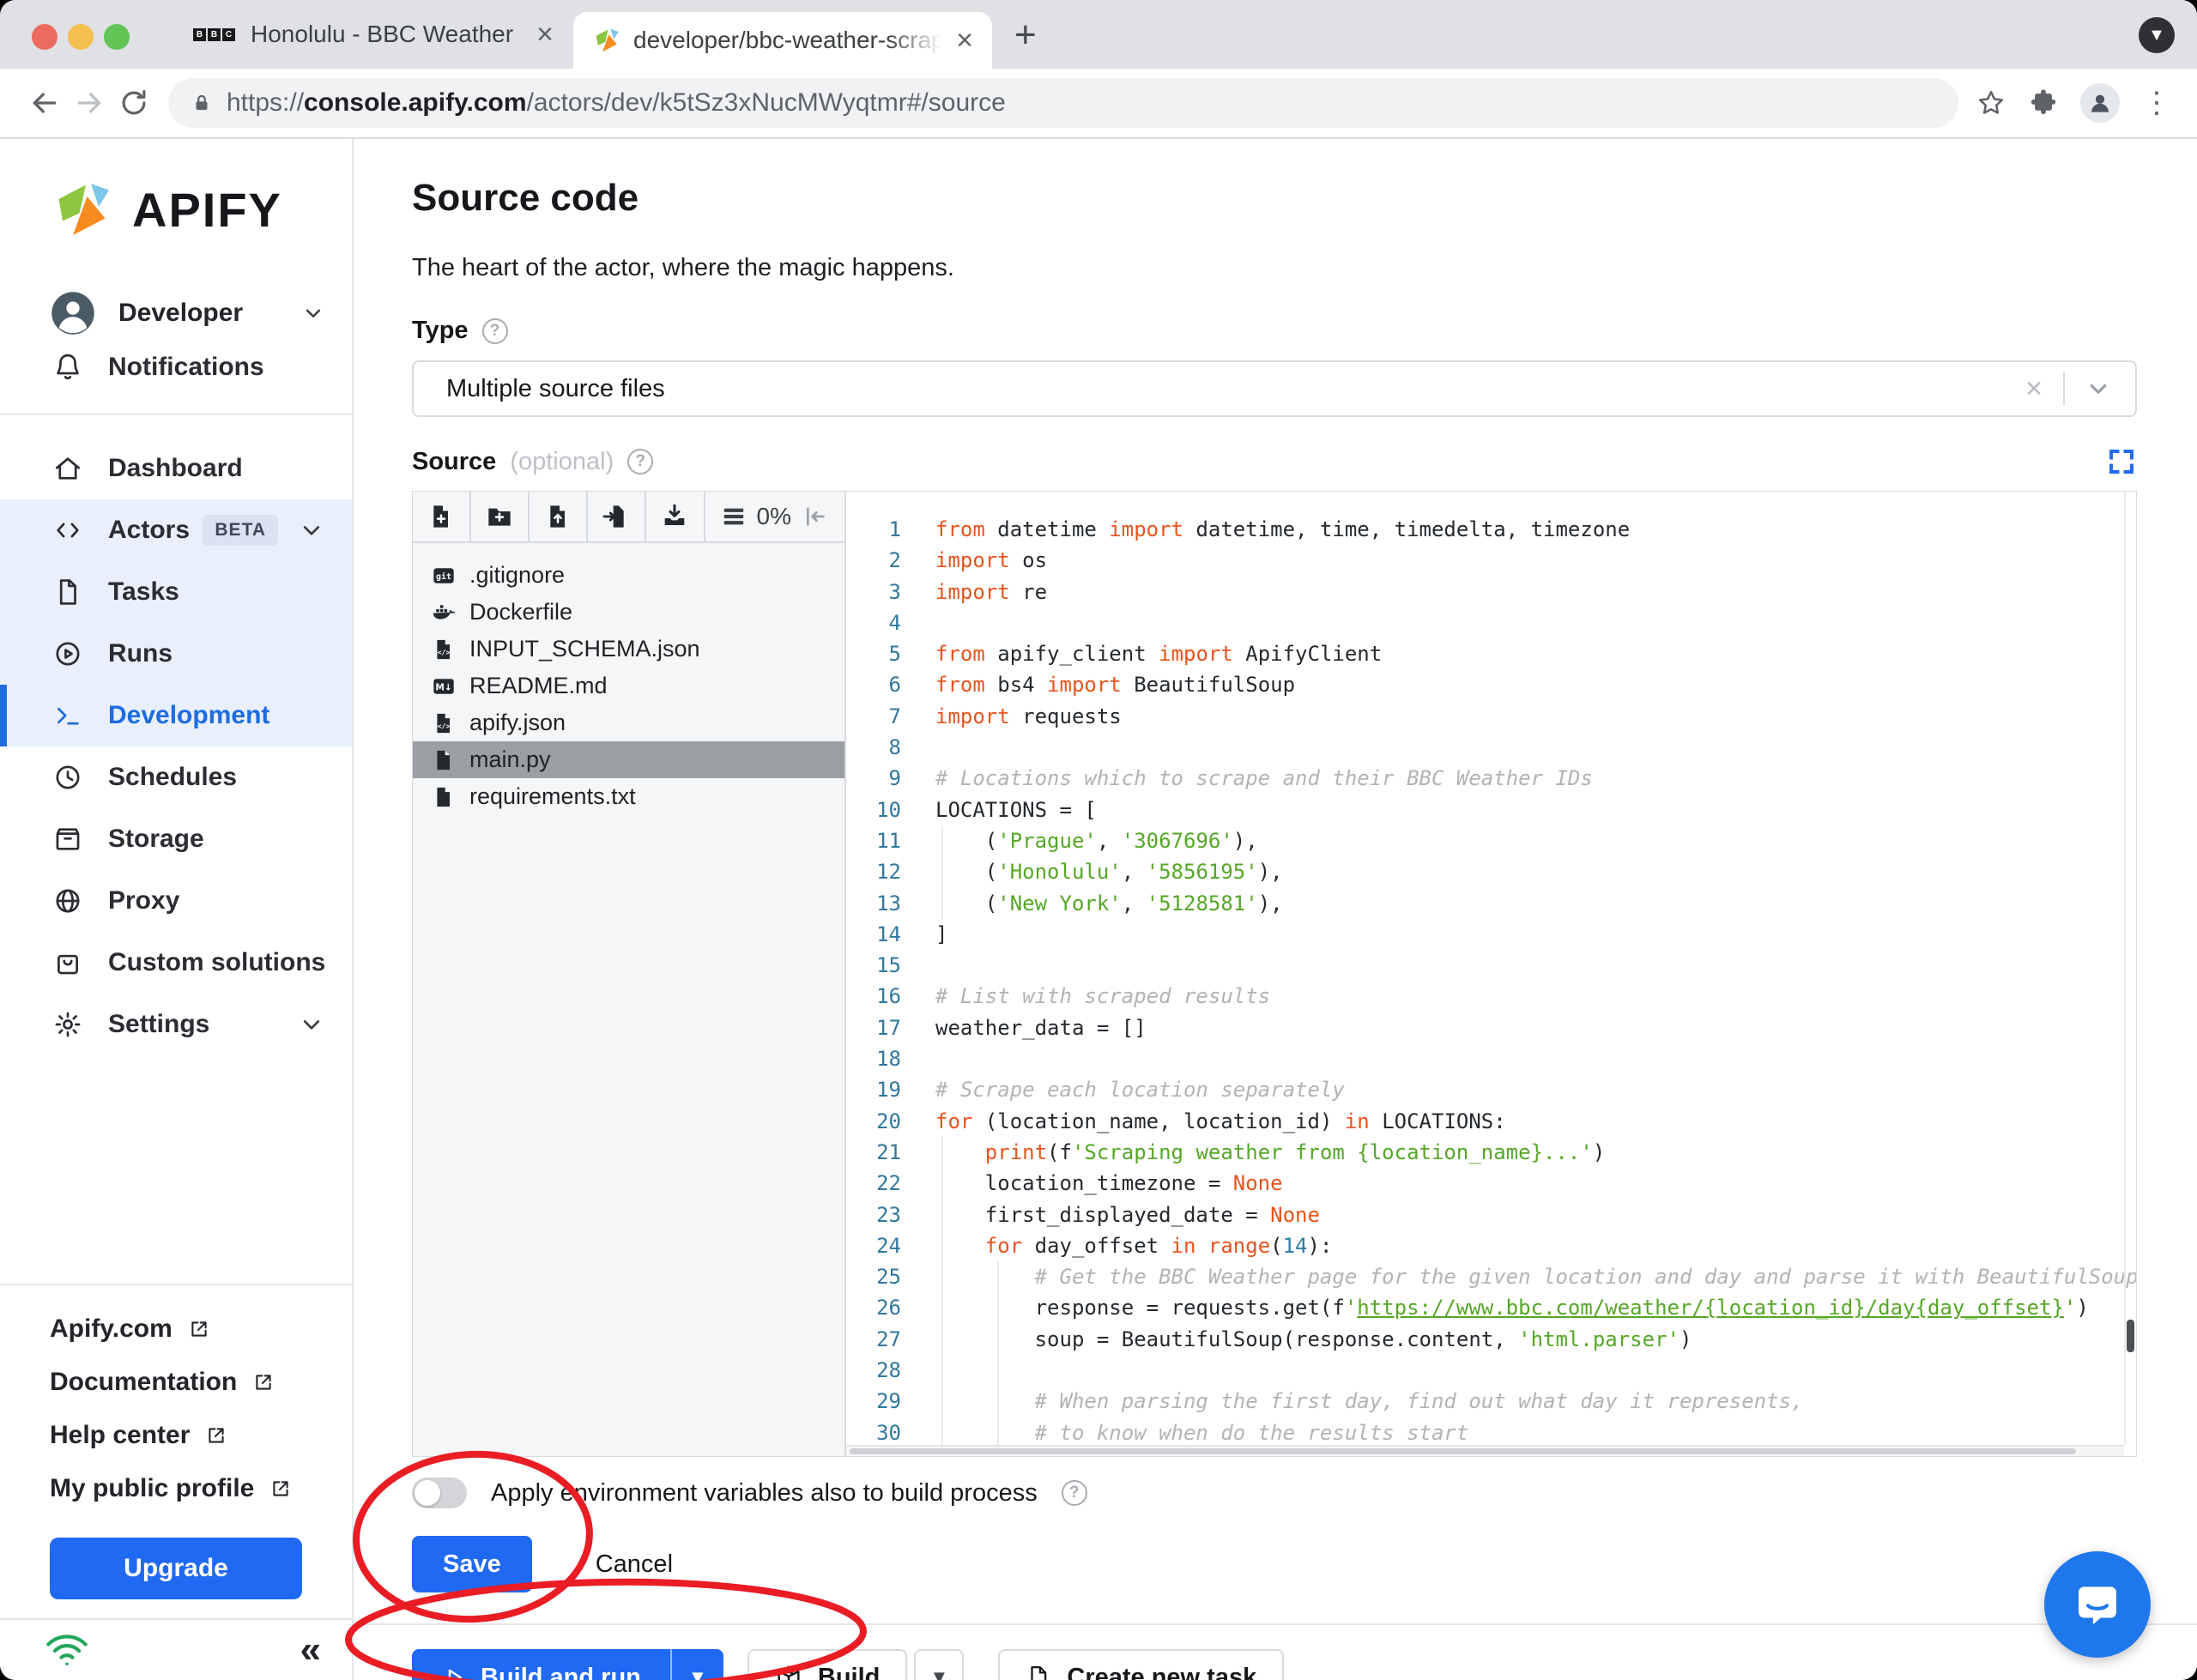 Image resolution: width=2197 pixels, height=1680 pixels. I want to click on code-text: ('Prague', '3067696'),, so click(1096, 840).